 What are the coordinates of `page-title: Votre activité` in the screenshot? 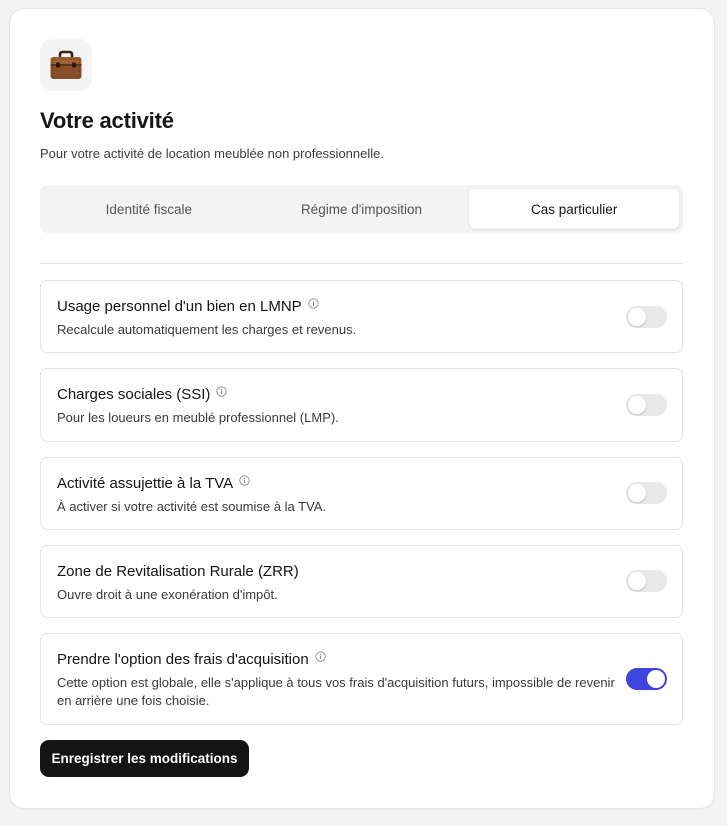 It's located at (107, 120).